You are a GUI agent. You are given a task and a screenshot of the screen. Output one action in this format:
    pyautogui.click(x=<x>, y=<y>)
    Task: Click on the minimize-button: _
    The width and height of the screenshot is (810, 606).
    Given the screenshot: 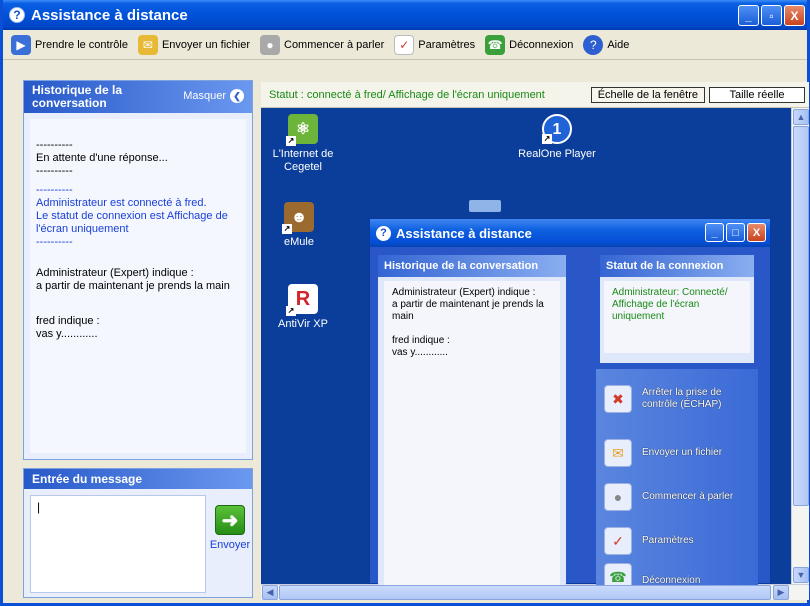 What is the action you would take?
    pyautogui.click(x=748, y=15)
    